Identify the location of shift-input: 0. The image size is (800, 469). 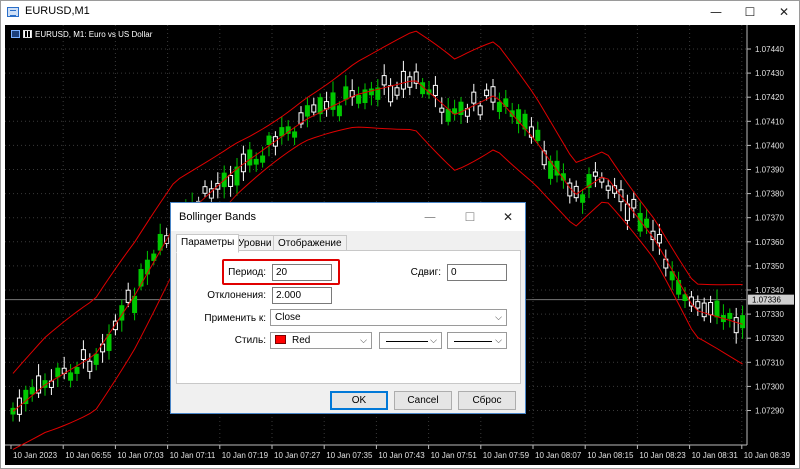
(477, 272).